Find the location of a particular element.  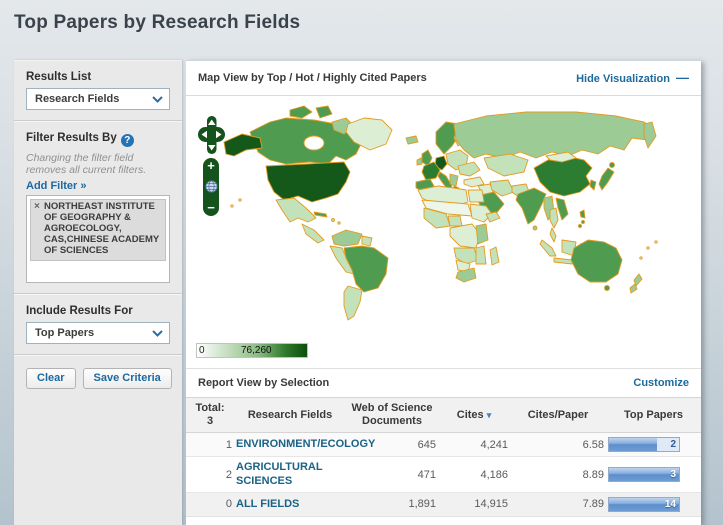

rank-cell: 2 is located at coordinates (210, 474).